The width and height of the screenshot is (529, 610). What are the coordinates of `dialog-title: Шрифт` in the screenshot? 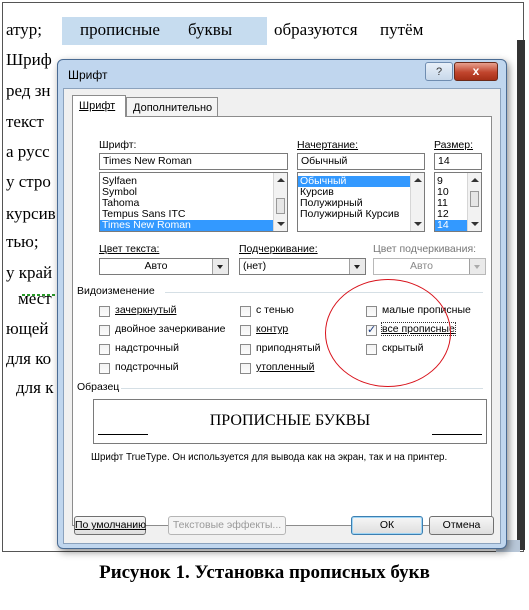 It's located at (88, 75).